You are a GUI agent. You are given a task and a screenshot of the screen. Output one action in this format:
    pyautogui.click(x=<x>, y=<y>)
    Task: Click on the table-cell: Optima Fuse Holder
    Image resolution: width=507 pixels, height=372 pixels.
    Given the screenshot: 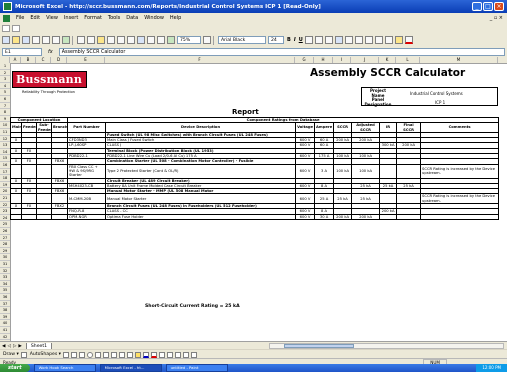 What is the action you would take?
    pyautogui.click(x=201, y=216)
    